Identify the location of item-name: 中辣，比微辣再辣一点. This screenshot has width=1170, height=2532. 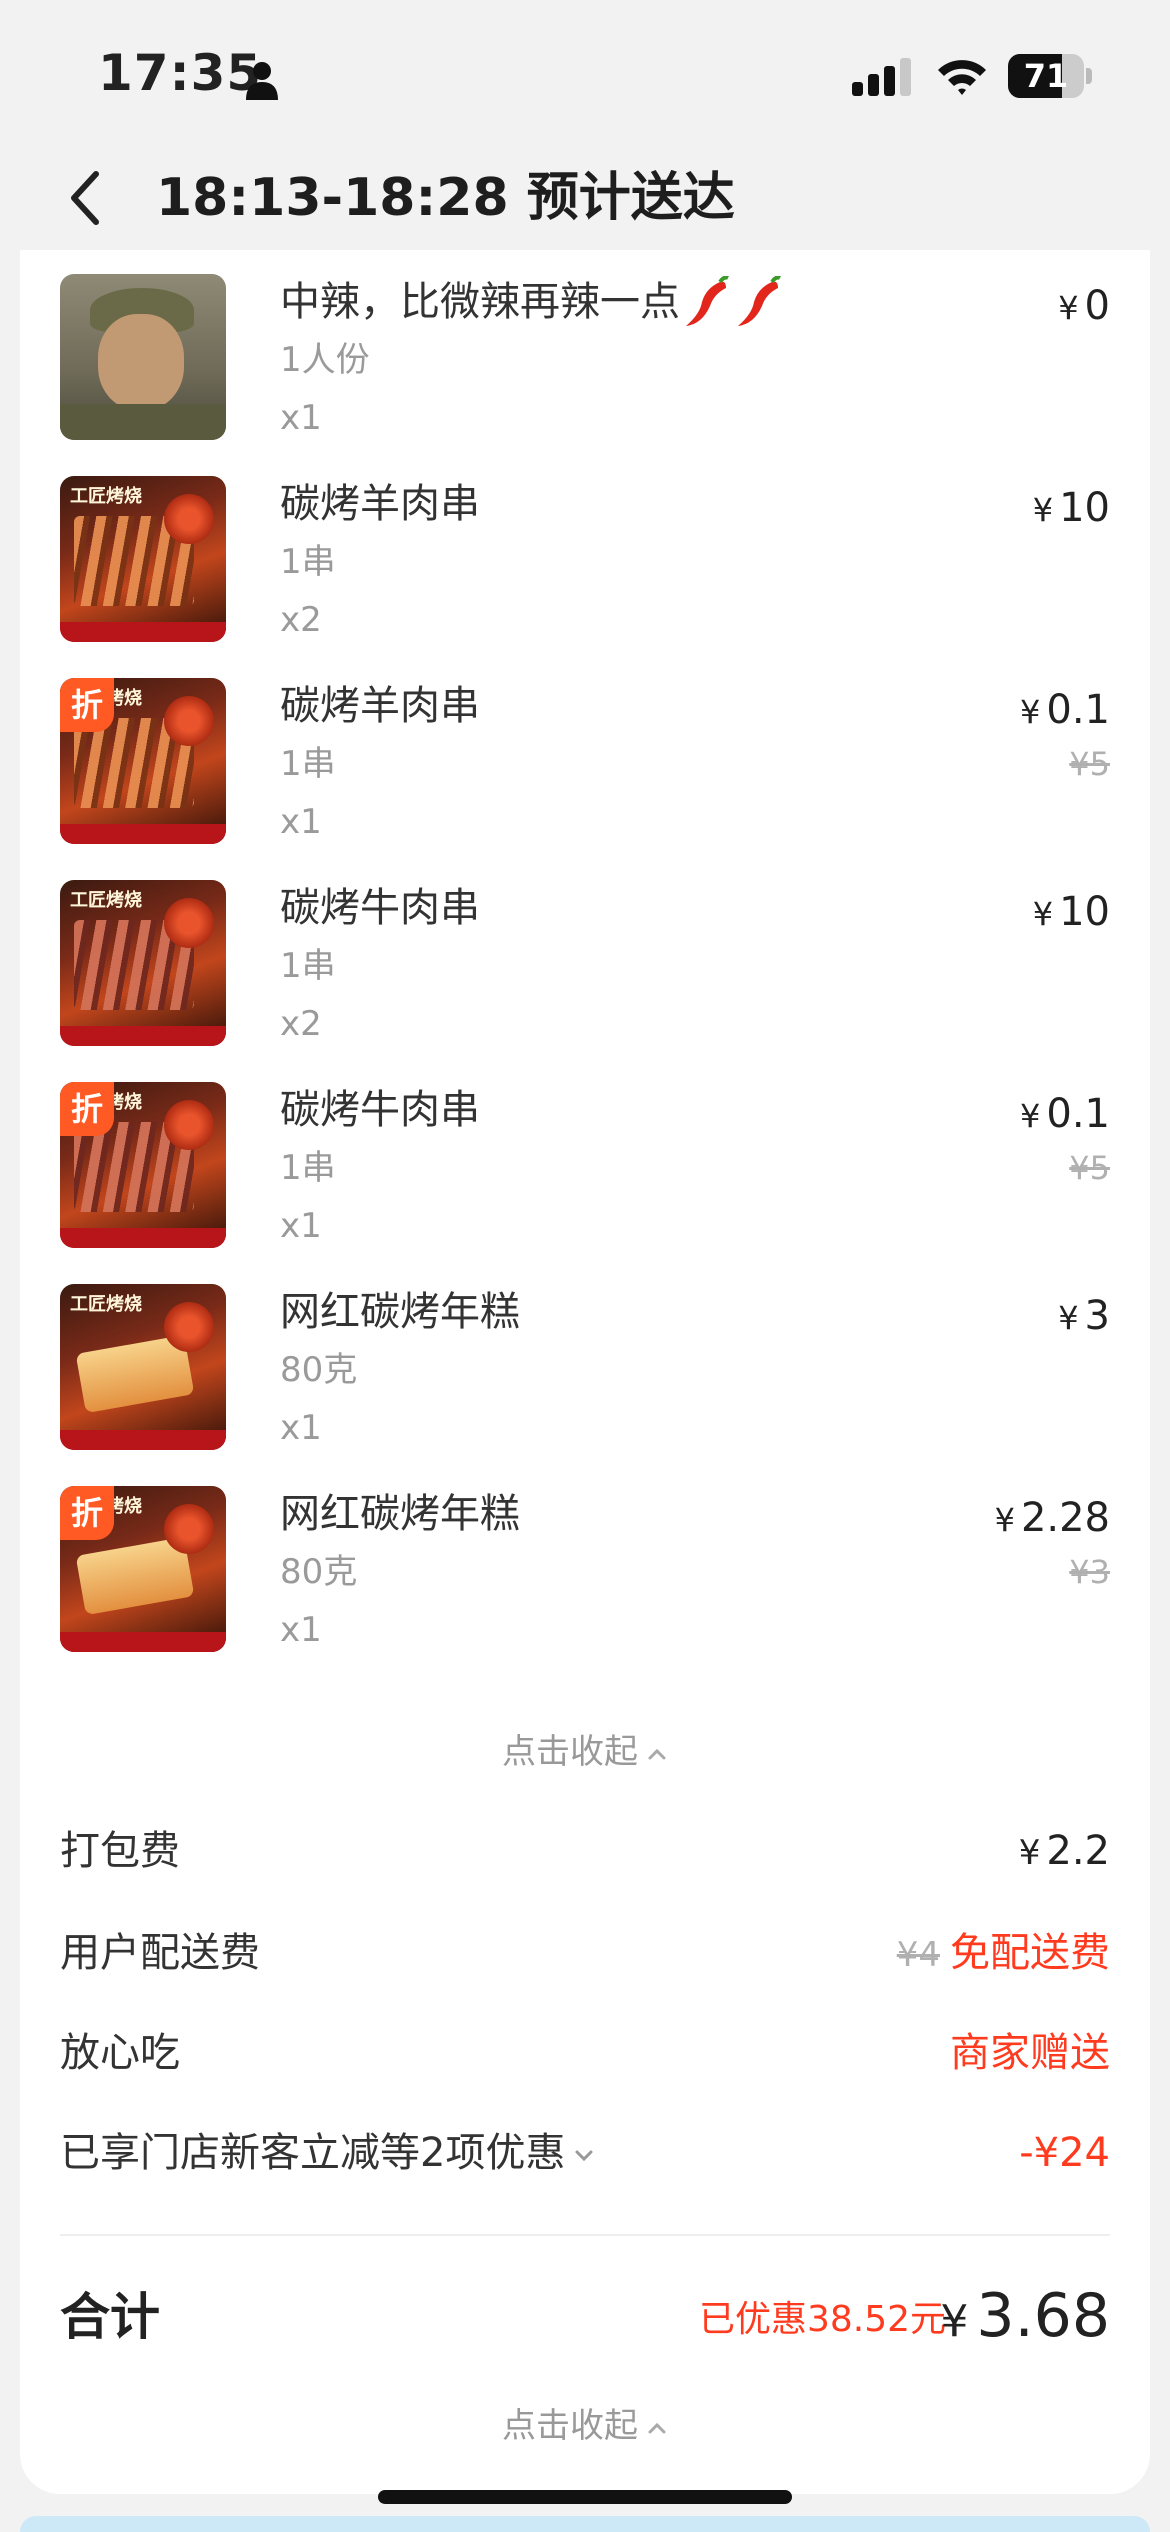
(532, 303).